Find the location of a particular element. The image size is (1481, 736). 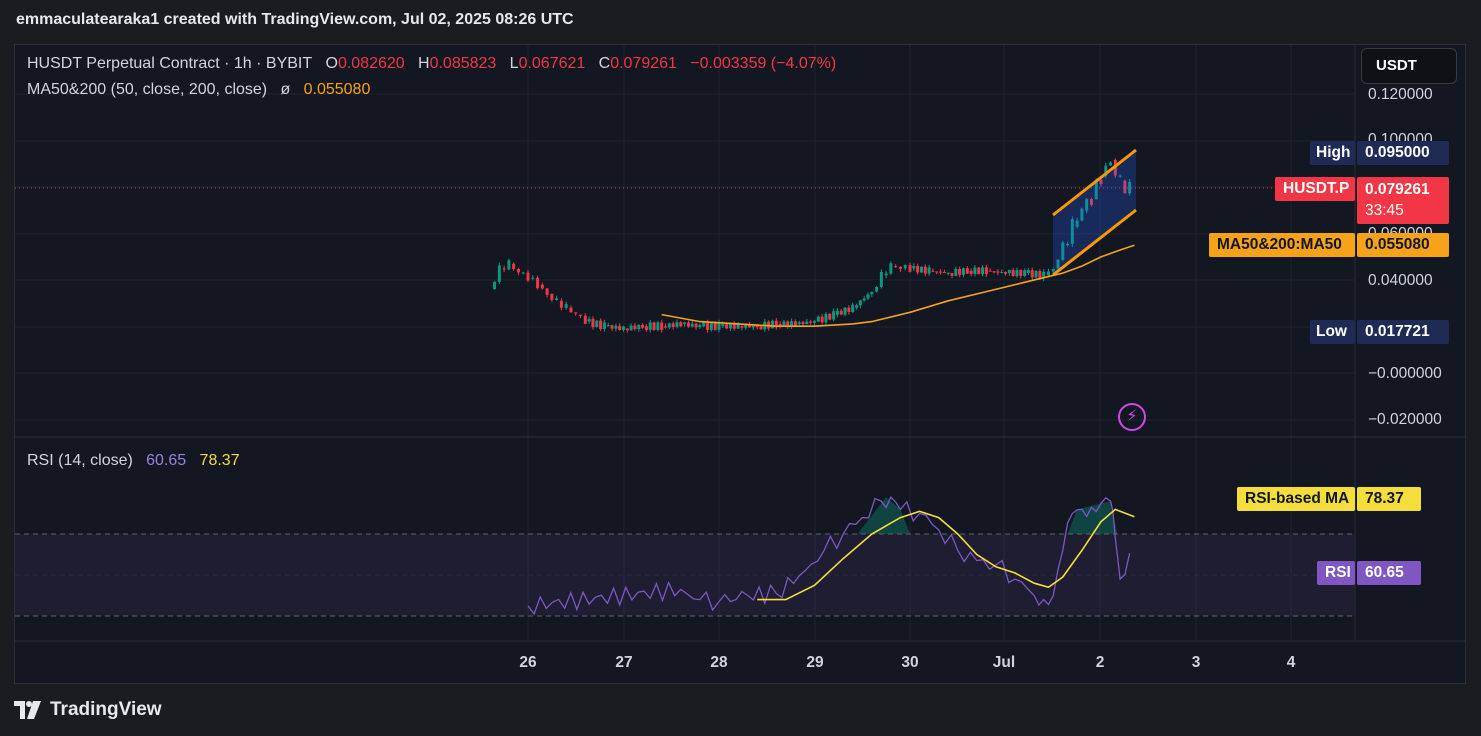

low-value: 0.067621 is located at coordinates (552, 63).